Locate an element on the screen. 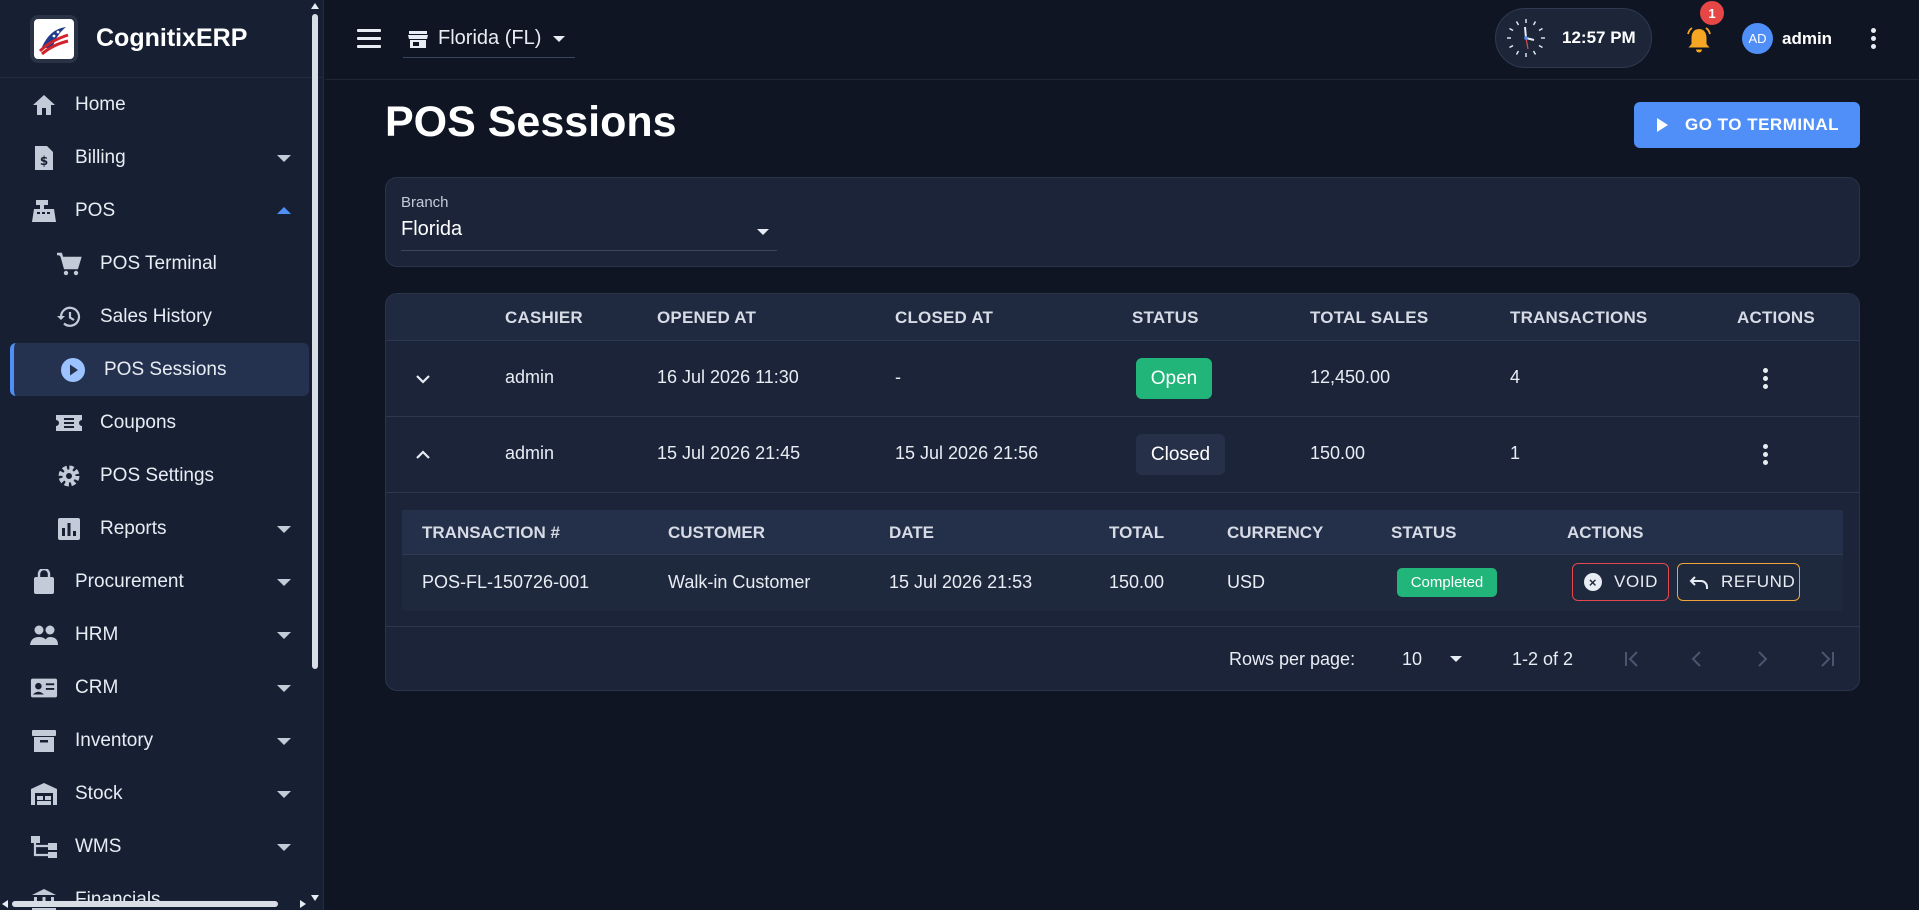 The width and height of the screenshot is (1919, 910). sidebar-item-label: POS Settings is located at coordinates (157, 475).